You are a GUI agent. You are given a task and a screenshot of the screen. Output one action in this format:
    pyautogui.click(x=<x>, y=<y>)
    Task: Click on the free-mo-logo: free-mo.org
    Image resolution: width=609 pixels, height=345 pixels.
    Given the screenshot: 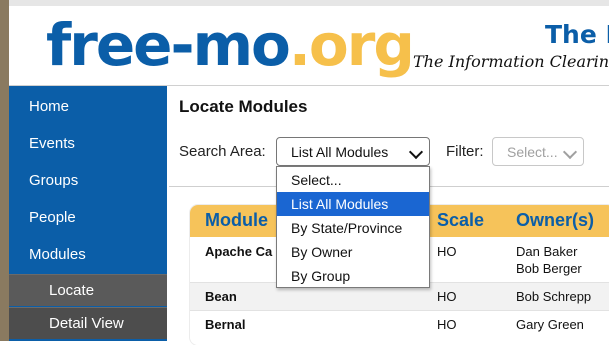 What is the action you would take?
    pyautogui.click(x=230, y=45)
    